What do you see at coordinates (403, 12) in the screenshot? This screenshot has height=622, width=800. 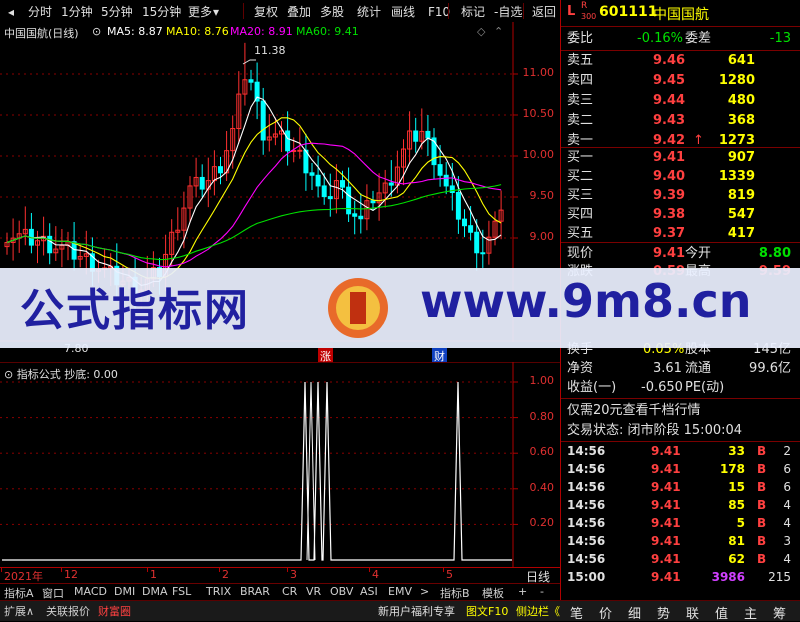 I see `toolbar-item-9: 画线` at bounding box center [403, 12].